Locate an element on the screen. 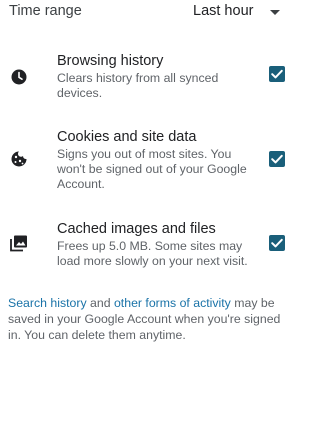 Image resolution: width=320 pixels, height=430 pixels. other-activity-link: other forms of activity is located at coordinates (172, 303).